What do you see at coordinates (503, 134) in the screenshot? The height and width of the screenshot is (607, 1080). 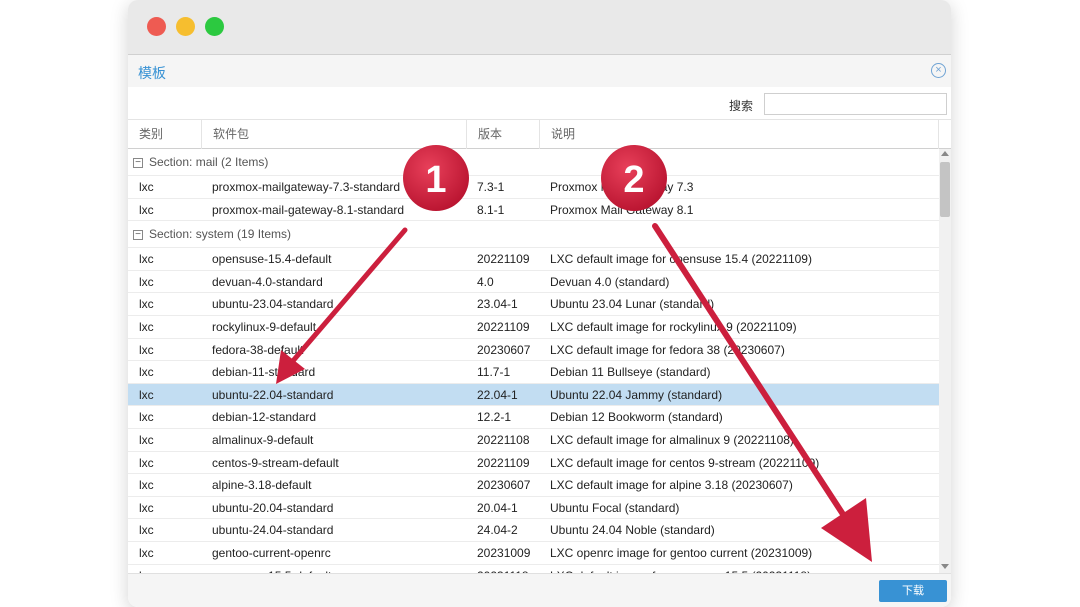 I see `column-header-version: 版本` at bounding box center [503, 134].